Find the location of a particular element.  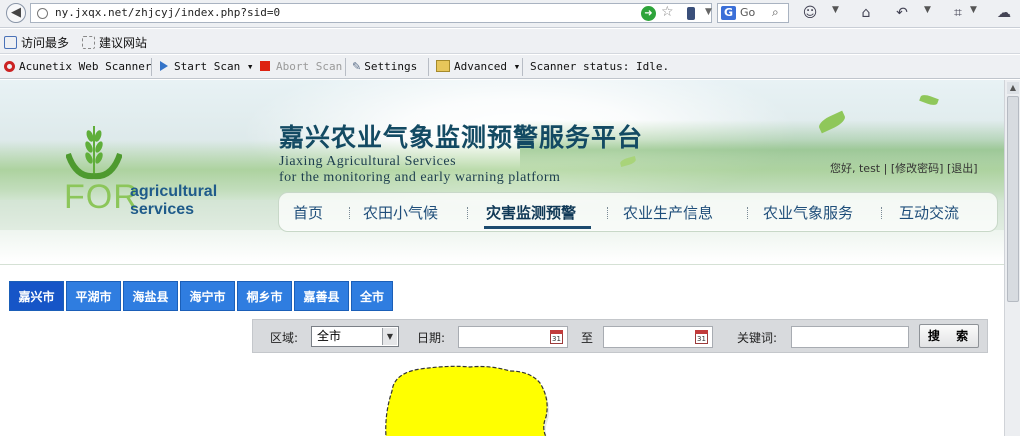

nav-interaction: 互动交流 is located at coordinates (929, 212).